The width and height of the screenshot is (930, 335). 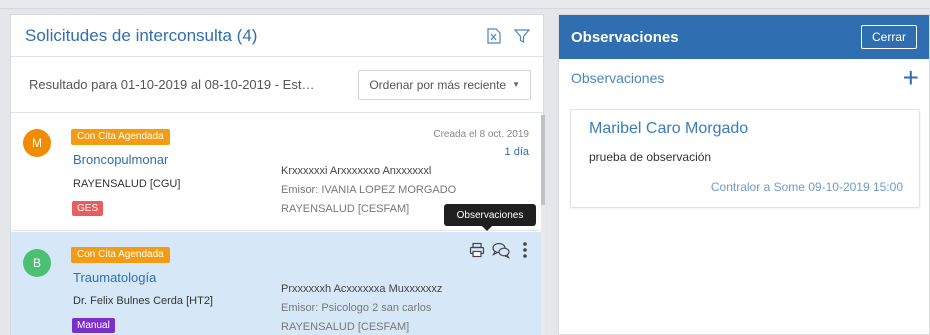 What do you see at coordinates (143, 301) in the screenshot?
I see `institution: Dr. Felix Bulnes Cerda [HT2]` at bounding box center [143, 301].